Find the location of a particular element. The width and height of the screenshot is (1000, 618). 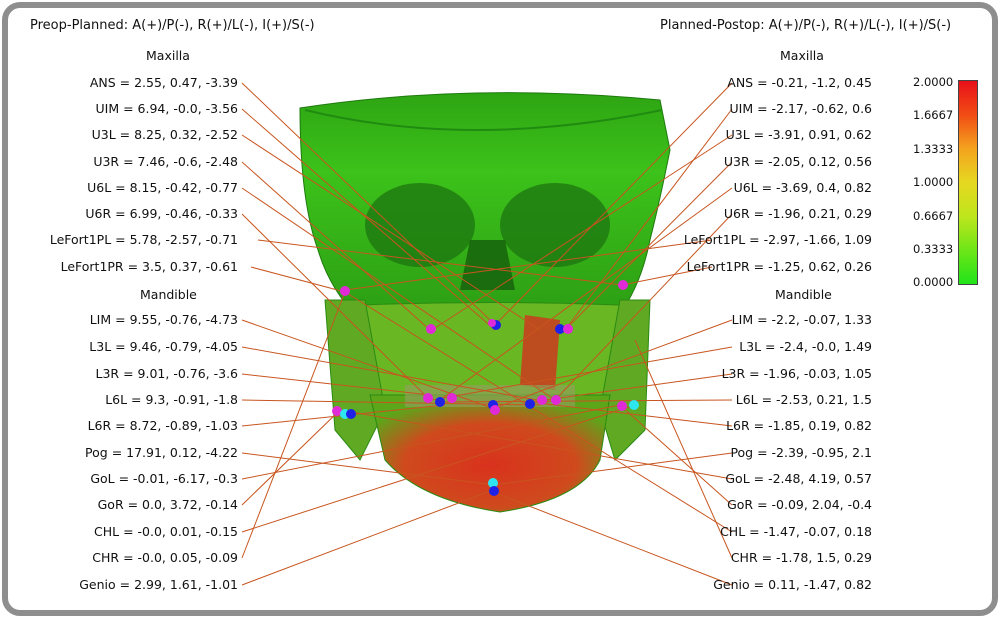

marker-u3l-planned is located at coordinates (568, 329).